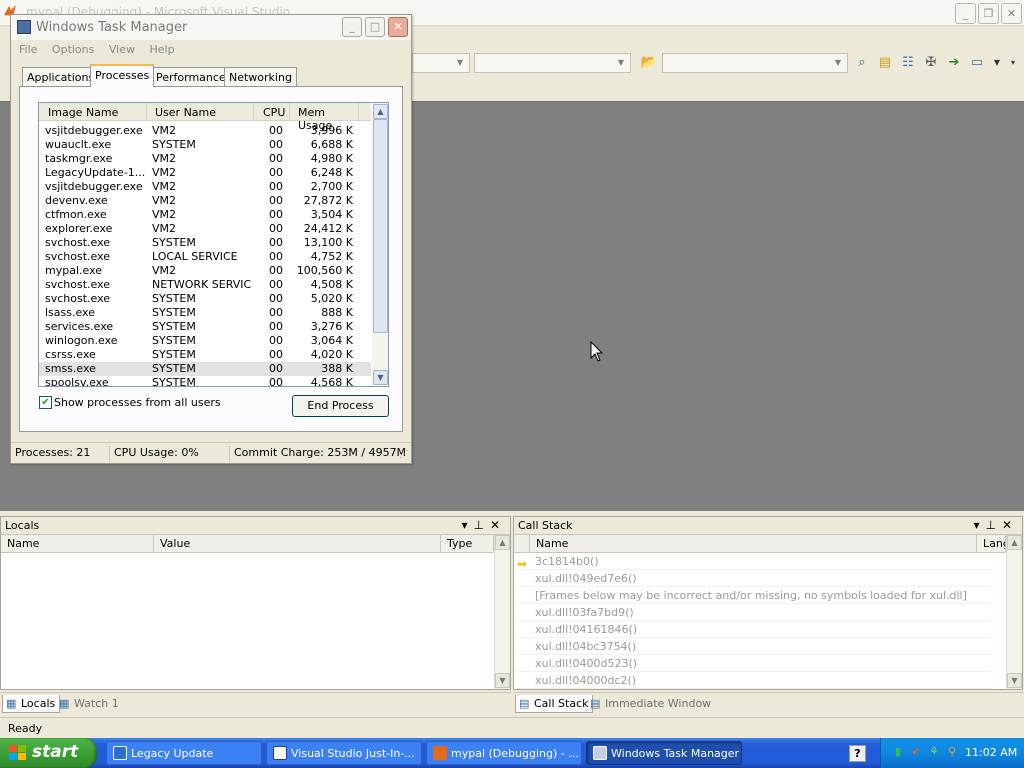 The height and width of the screenshot is (768, 1024). I want to click on locals-col-type: Type, so click(467, 544).